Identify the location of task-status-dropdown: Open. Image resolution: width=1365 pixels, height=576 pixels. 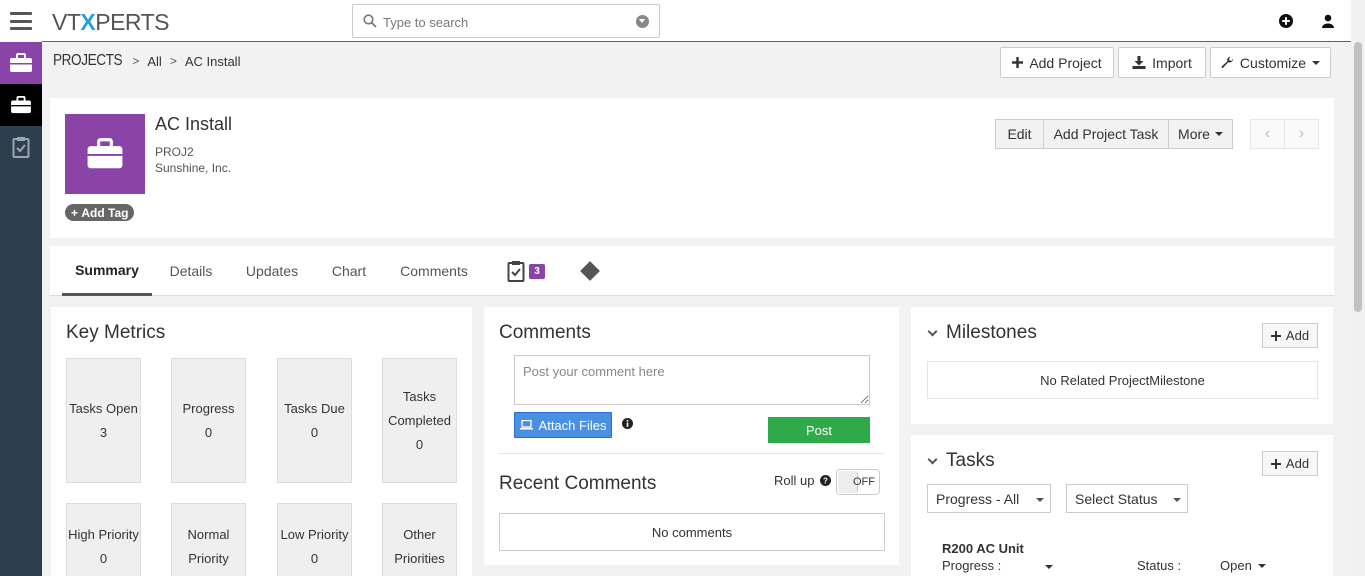
(1243, 565).